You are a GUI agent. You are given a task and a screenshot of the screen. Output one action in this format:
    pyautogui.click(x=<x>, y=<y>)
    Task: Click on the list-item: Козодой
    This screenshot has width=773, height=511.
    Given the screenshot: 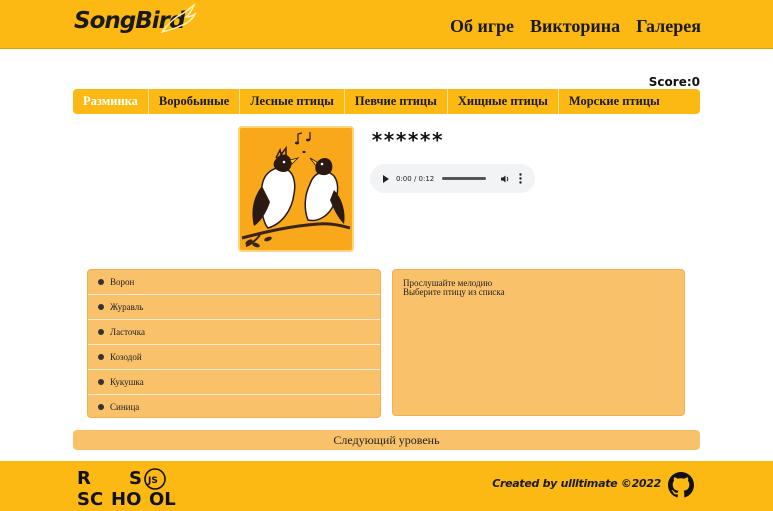 What is the action you would take?
    pyautogui.click(x=234, y=357)
    